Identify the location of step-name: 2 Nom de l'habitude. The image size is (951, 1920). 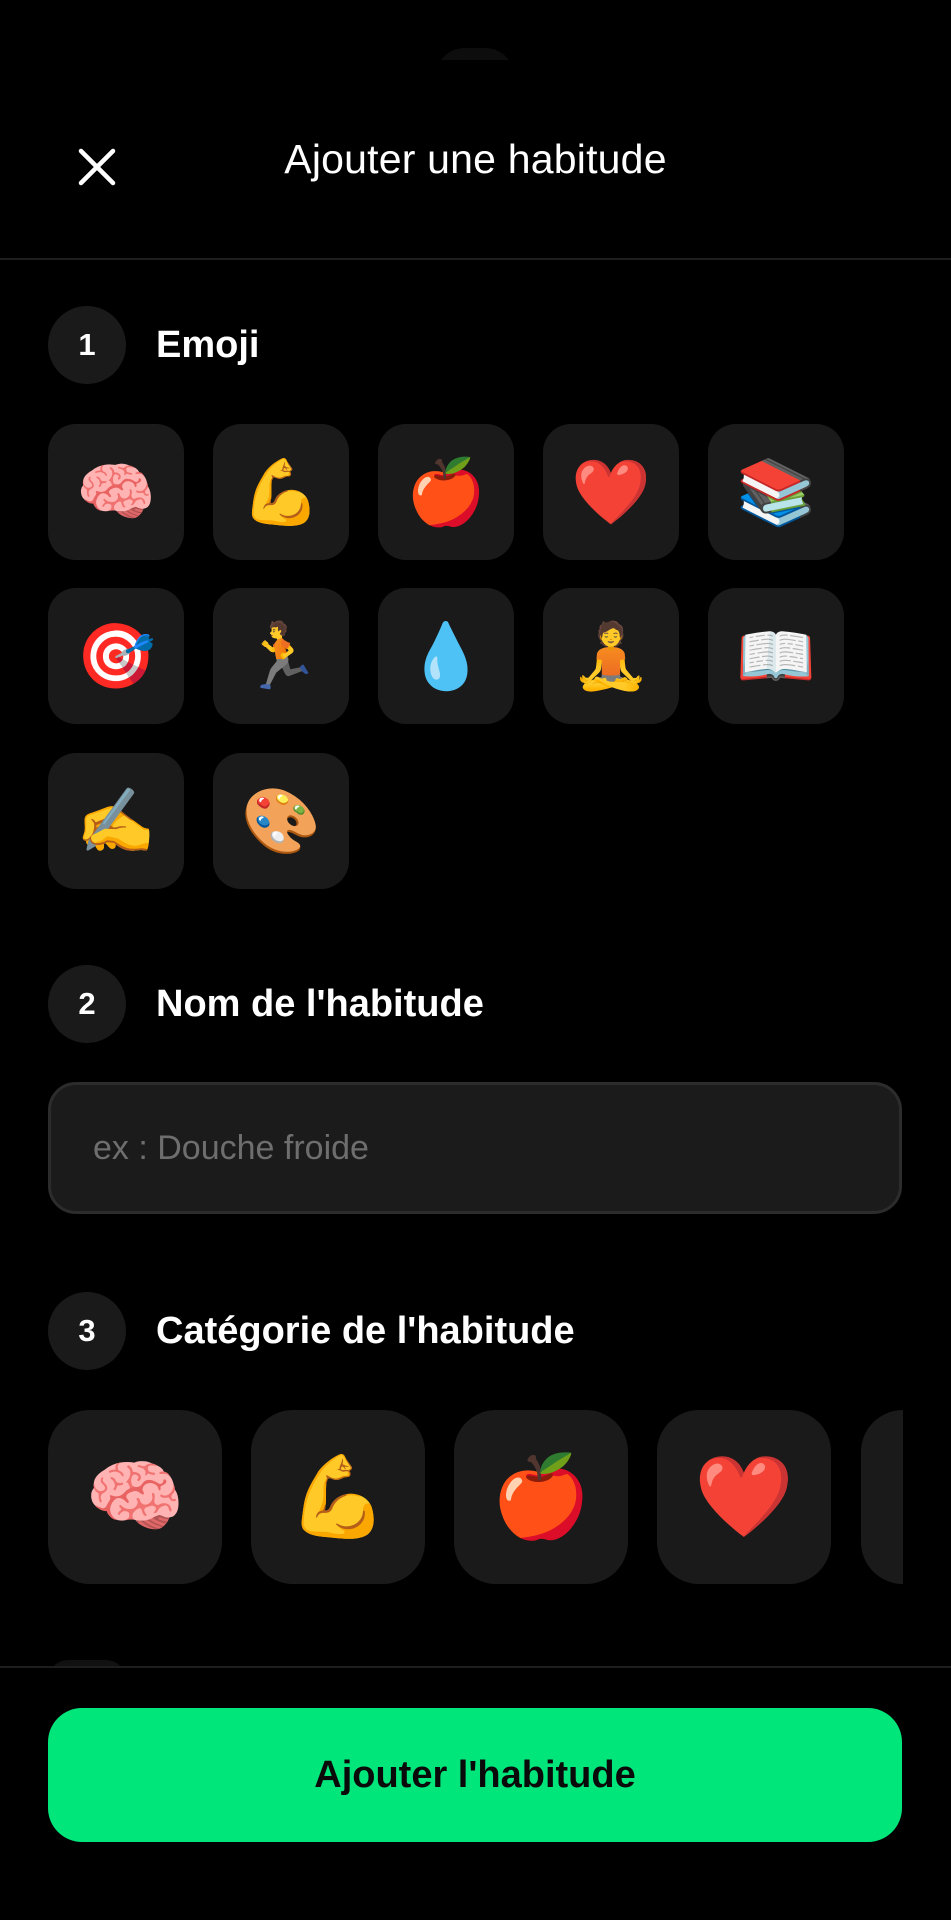
(266, 1004).